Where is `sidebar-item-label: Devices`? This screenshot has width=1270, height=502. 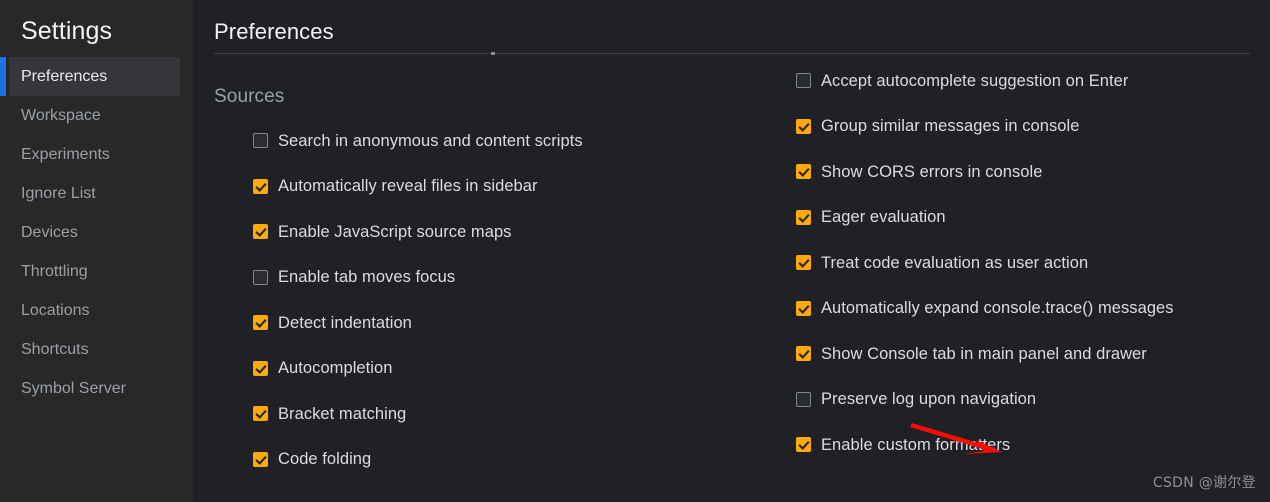
sidebar-item-label: Devices is located at coordinates (49, 232).